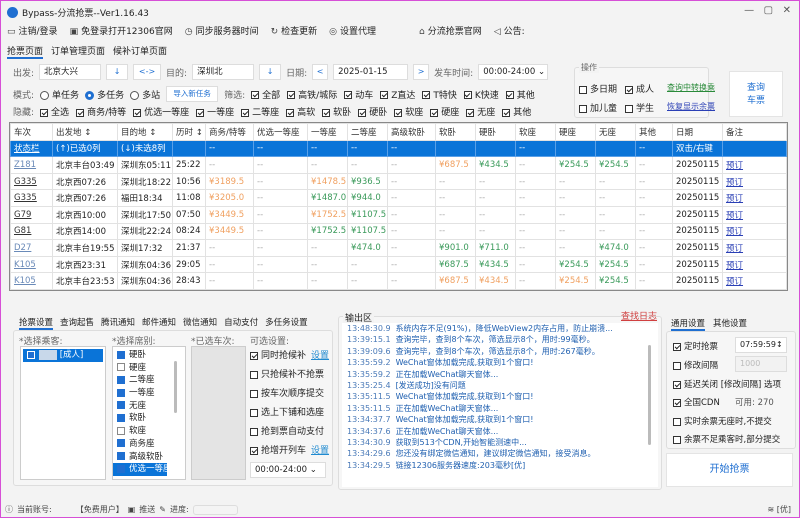 Image resolution: width=800 pixels, height=518 pixels. Describe the element at coordinates (149, 431) in the screenshot. I see `seat-item: 软座` at that location.